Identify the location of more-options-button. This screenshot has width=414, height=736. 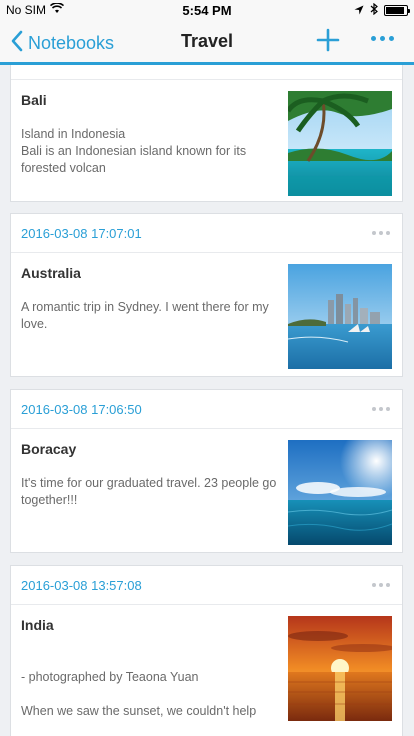
(382, 38).